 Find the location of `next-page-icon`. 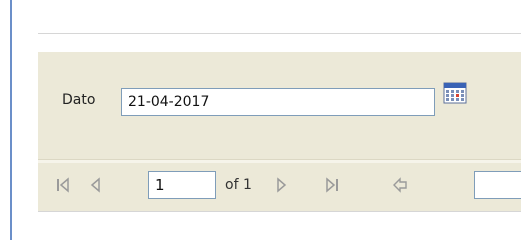

next-page-icon is located at coordinates (281, 185).